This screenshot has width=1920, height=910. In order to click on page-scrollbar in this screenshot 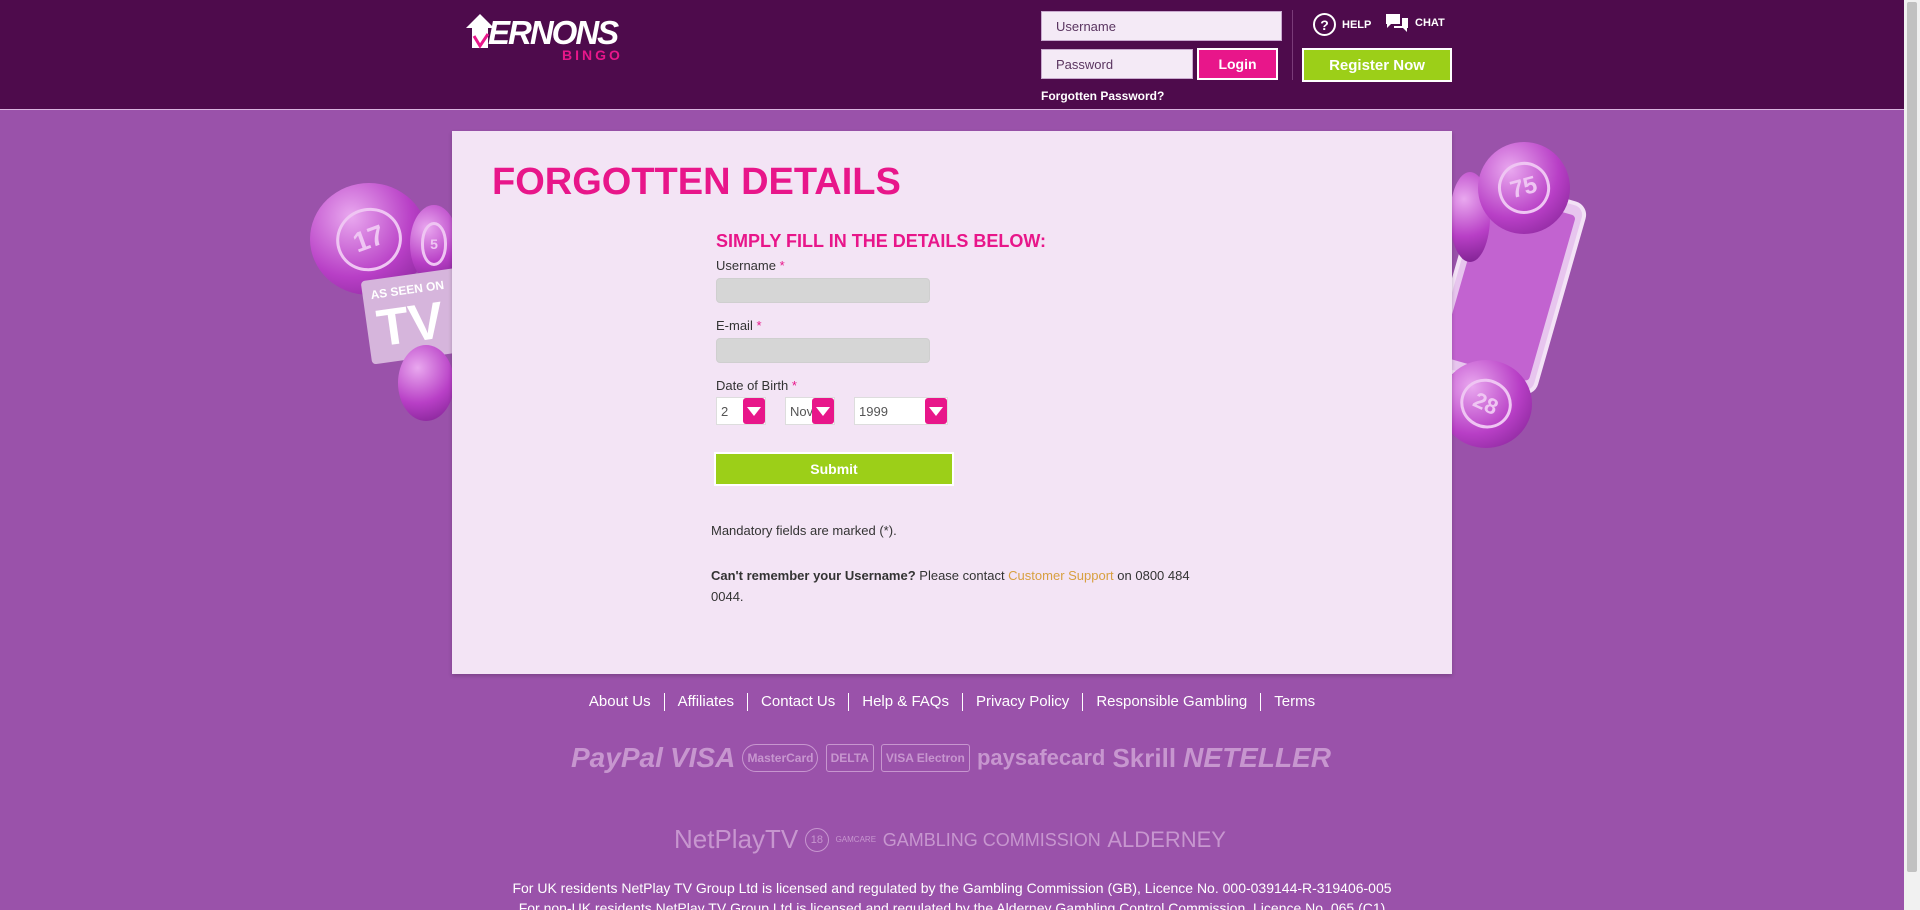, I will do `click(1912, 455)`.